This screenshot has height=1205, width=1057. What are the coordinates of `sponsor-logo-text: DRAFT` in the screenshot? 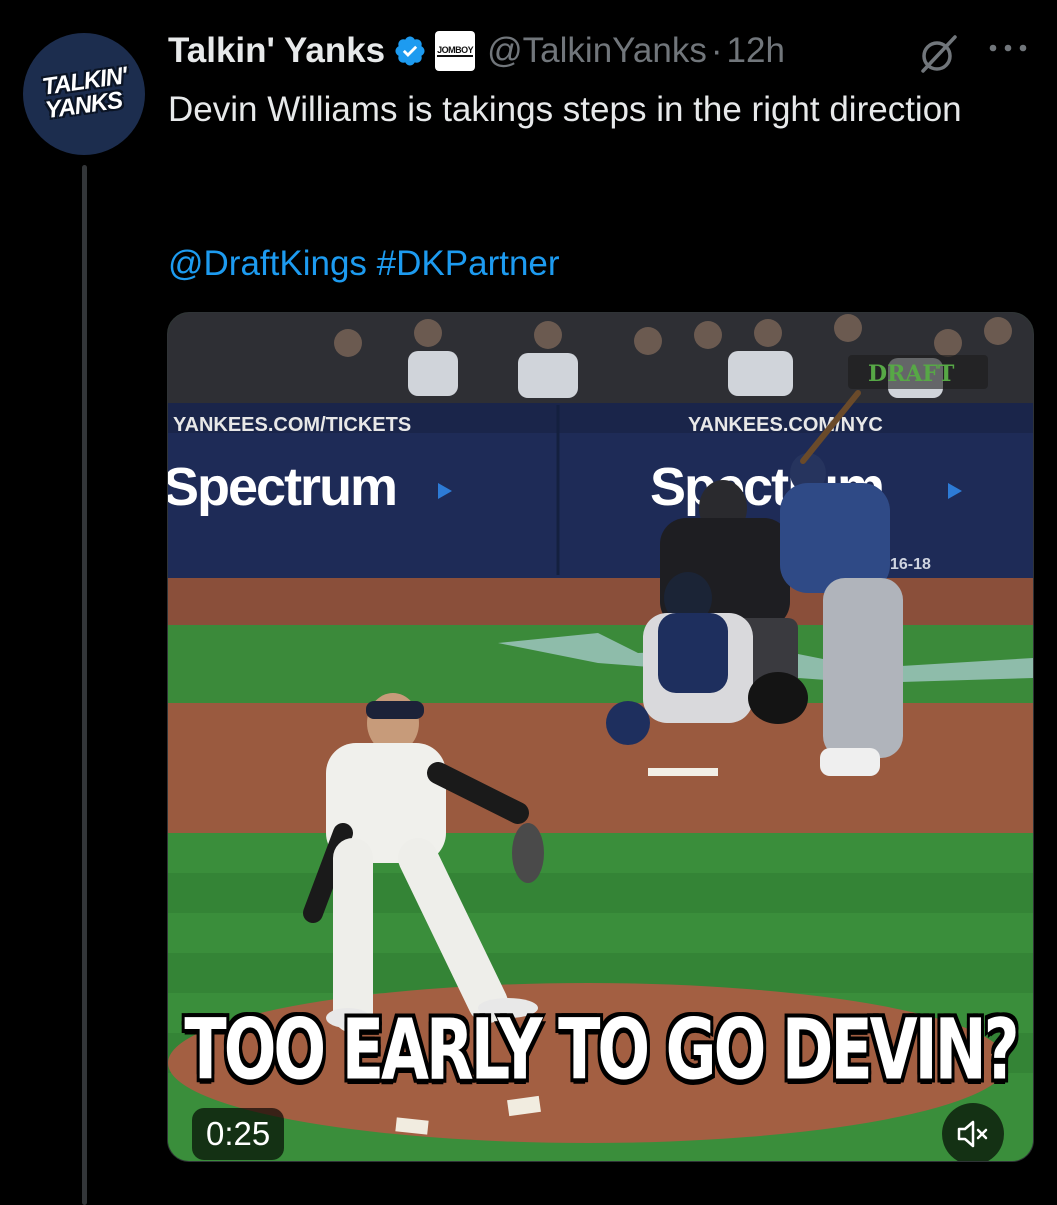 It's located at (911, 374).